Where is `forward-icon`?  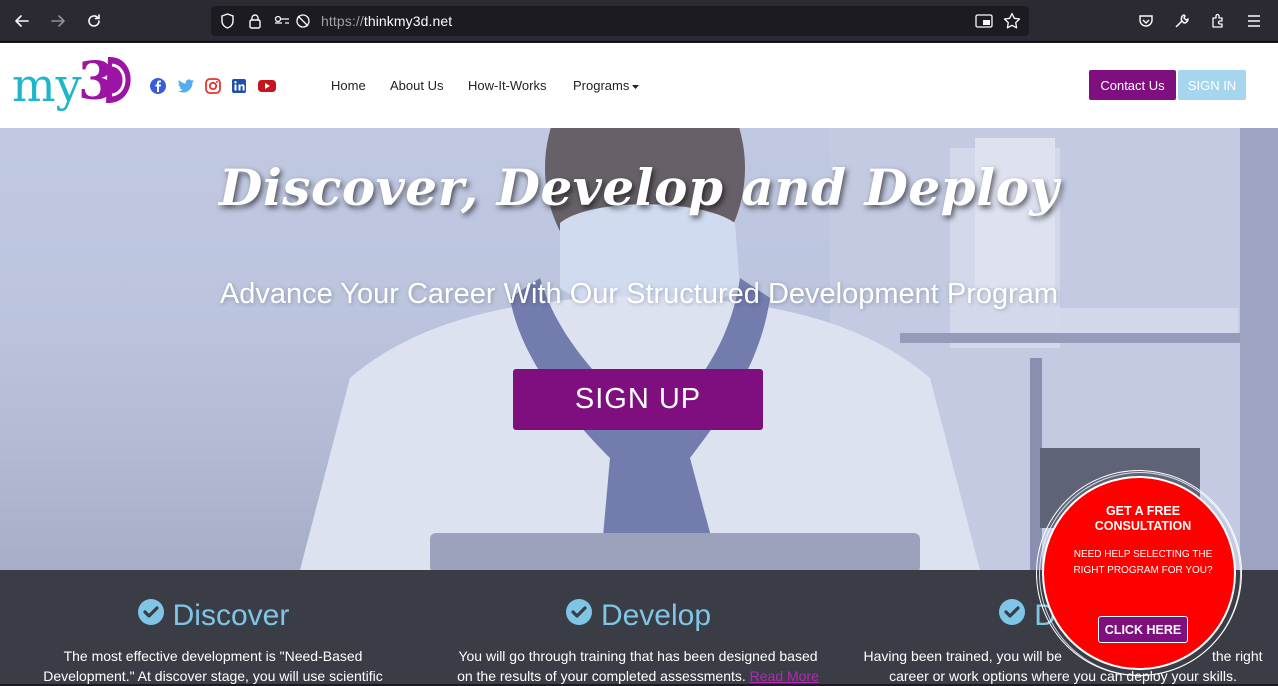
forward-icon is located at coordinates (58, 21).